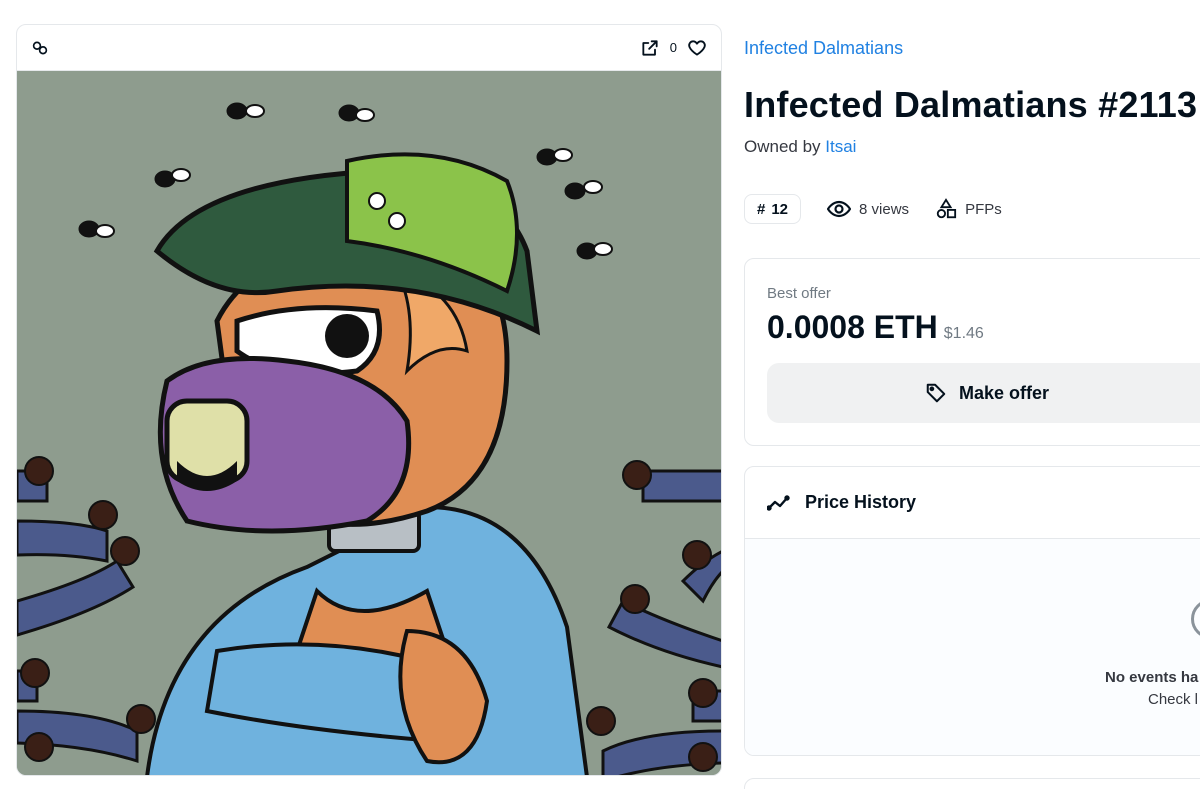  What do you see at coordinates (884, 209) in the screenshot?
I see `views-label: 8 views` at bounding box center [884, 209].